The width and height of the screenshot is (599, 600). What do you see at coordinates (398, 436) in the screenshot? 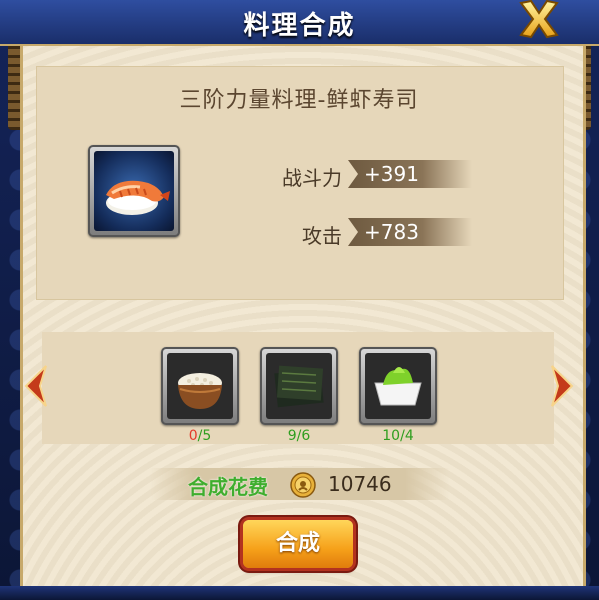
I see `material-count-wasabi: 10/4` at bounding box center [398, 436].